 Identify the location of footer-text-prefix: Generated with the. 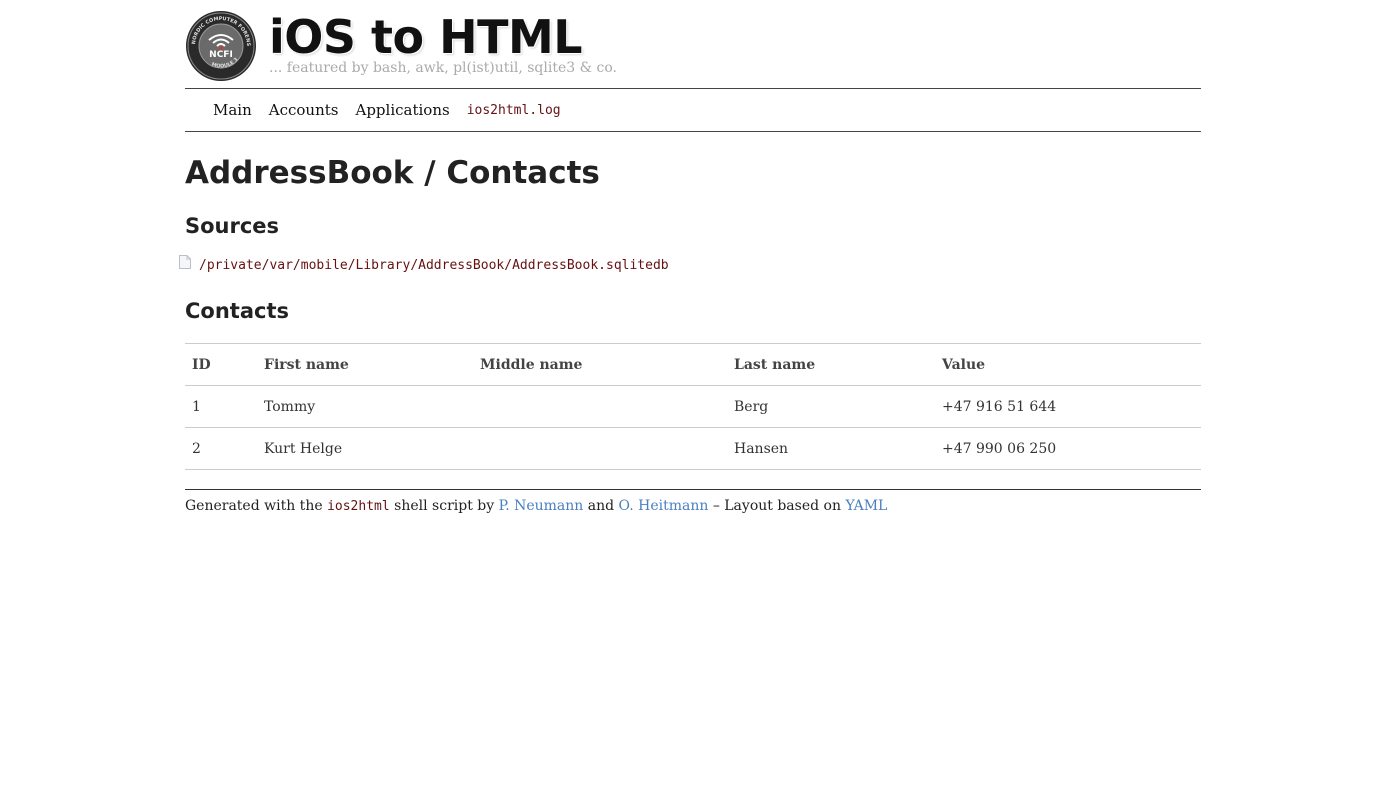
(254, 506).